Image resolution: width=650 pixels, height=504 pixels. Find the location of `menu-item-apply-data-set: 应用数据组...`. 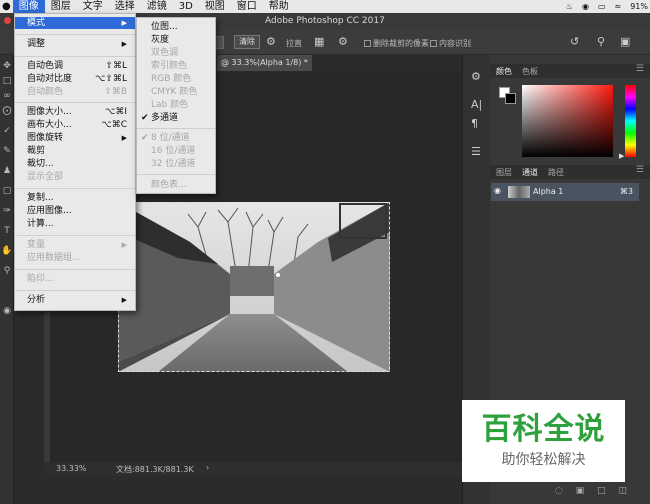

menu-item-apply-data-set: 应用数据组... is located at coordinates (54, 258).